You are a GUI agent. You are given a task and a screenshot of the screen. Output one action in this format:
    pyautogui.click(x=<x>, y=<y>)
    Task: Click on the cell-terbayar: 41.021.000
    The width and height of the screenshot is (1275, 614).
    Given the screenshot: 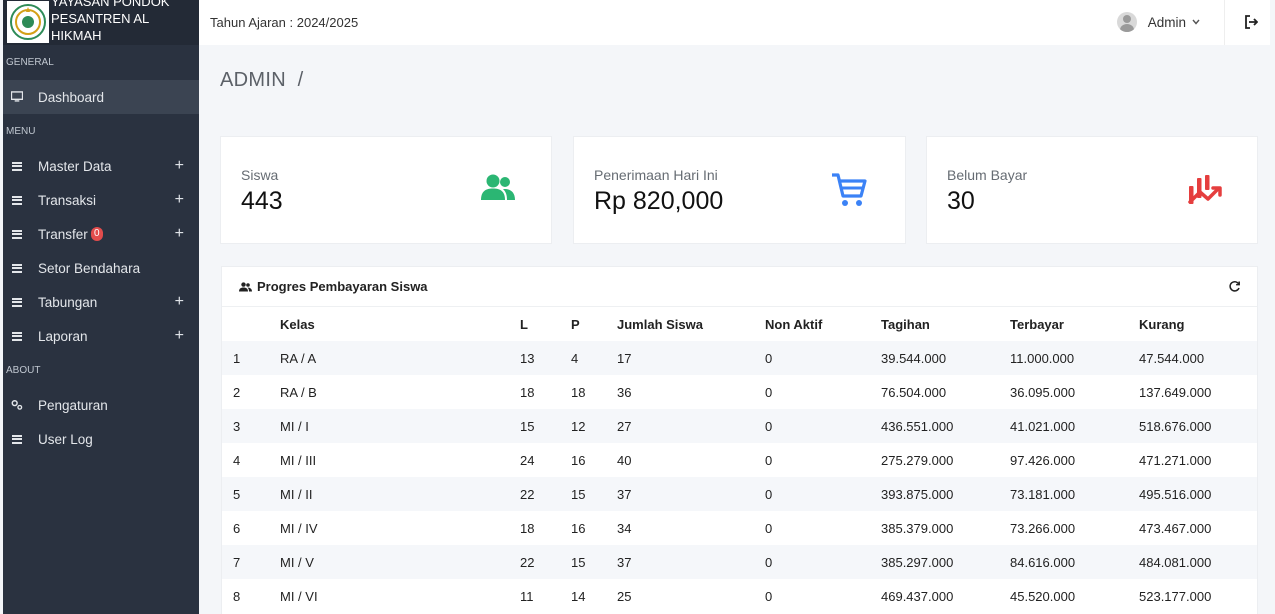 What is the action you would take?
    pyautogui.click(x=1043, y=426)
    